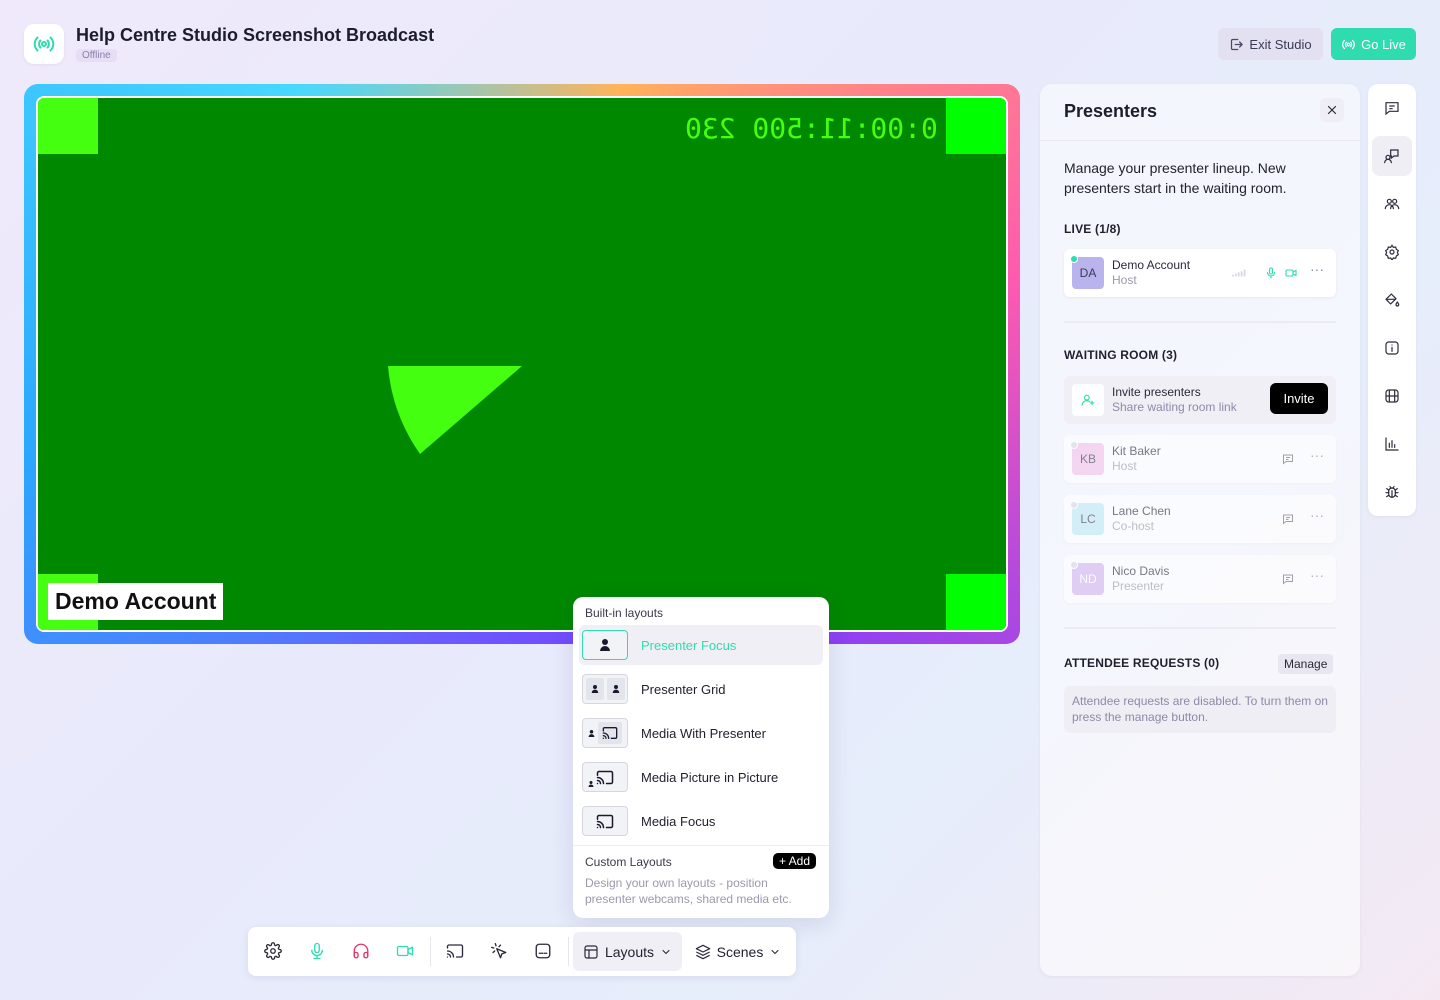 The image size is (1440, 1000). I want to click on rail-presenters-button, so click(1392, 156).